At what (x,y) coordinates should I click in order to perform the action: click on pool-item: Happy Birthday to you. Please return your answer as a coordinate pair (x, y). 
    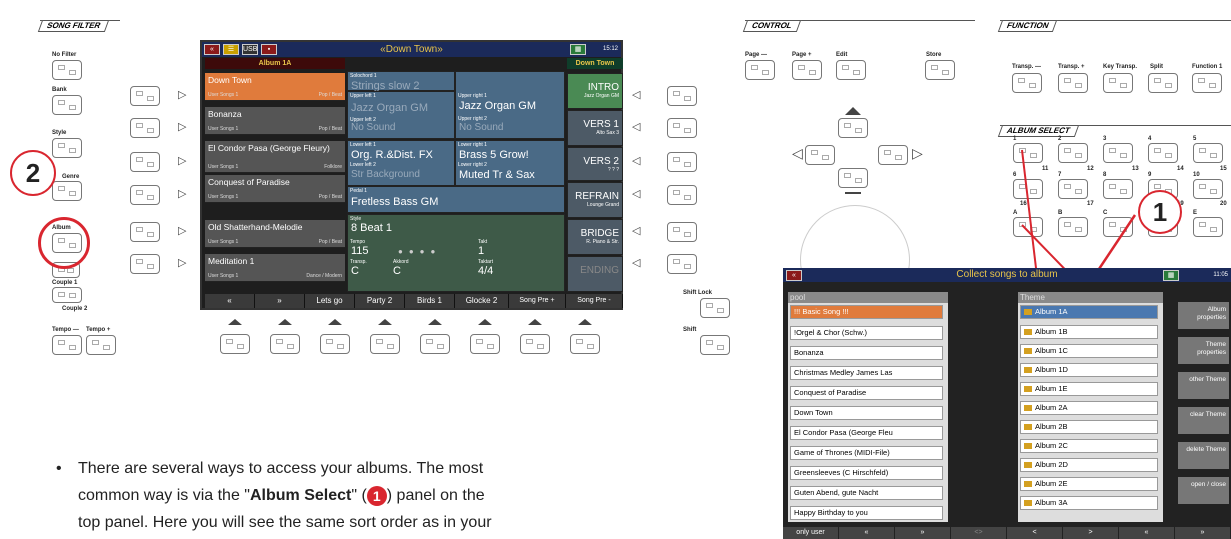
    Looking at the image, I should click on (866, 513).